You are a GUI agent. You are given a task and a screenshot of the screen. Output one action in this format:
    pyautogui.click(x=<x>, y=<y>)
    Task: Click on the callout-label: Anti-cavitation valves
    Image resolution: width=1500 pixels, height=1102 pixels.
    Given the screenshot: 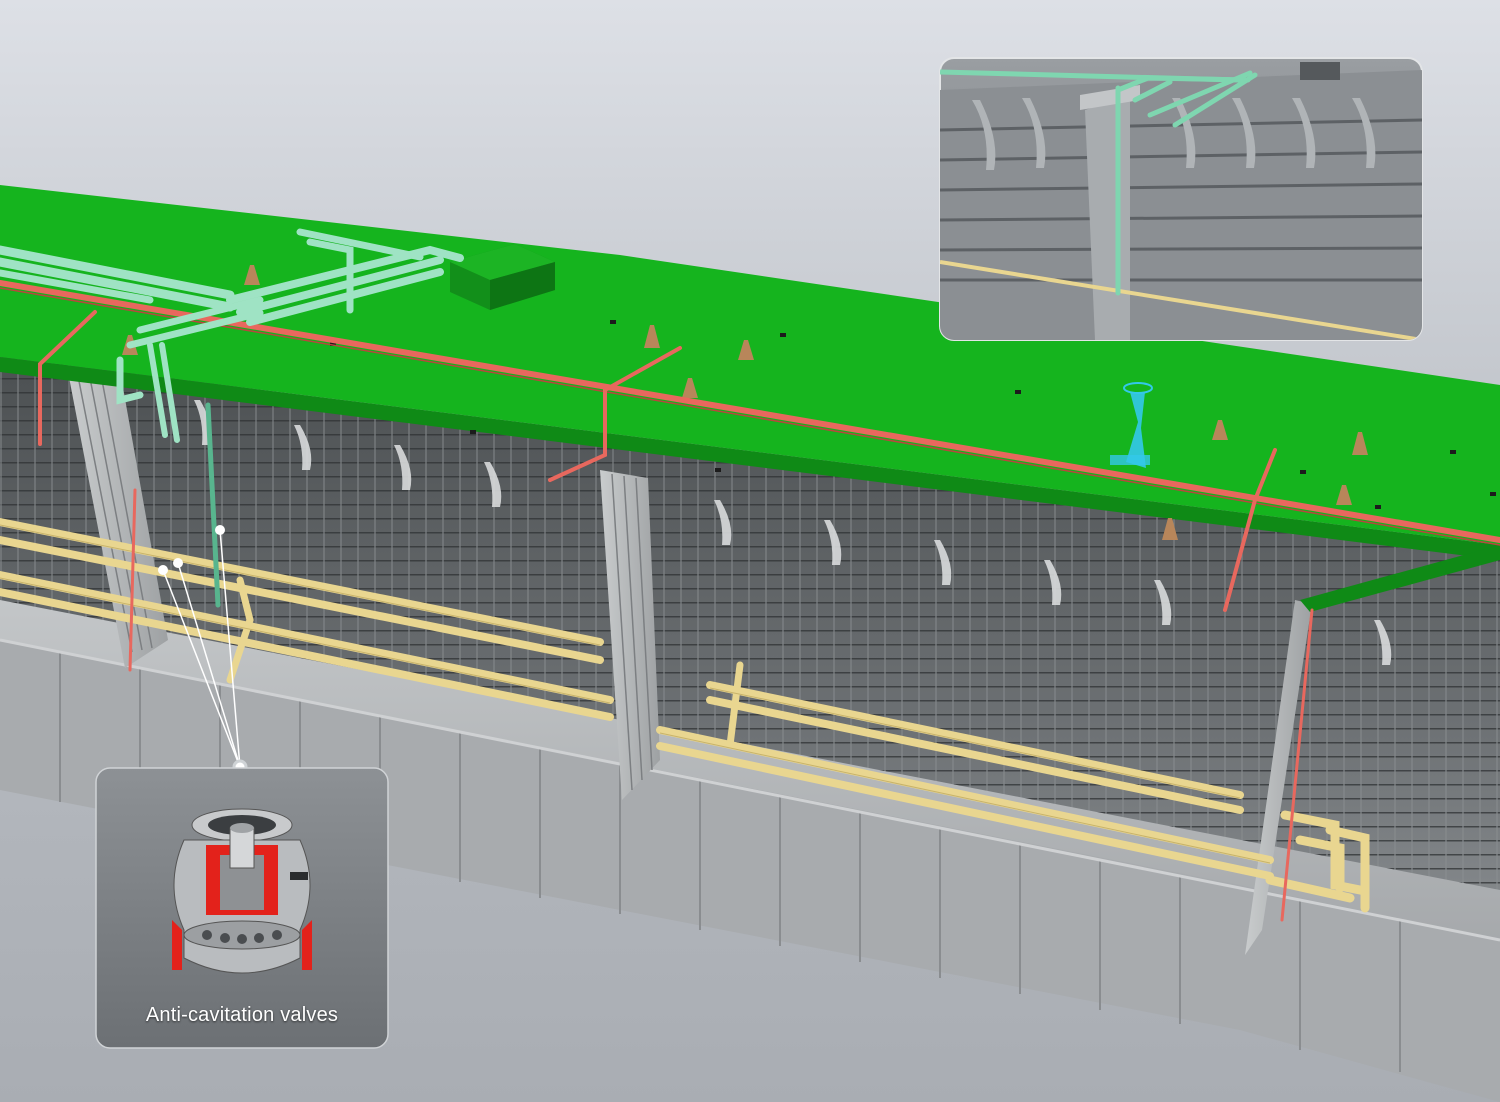 What is the action you would take?
    pyautogui.click(x=242, y=1015)
    